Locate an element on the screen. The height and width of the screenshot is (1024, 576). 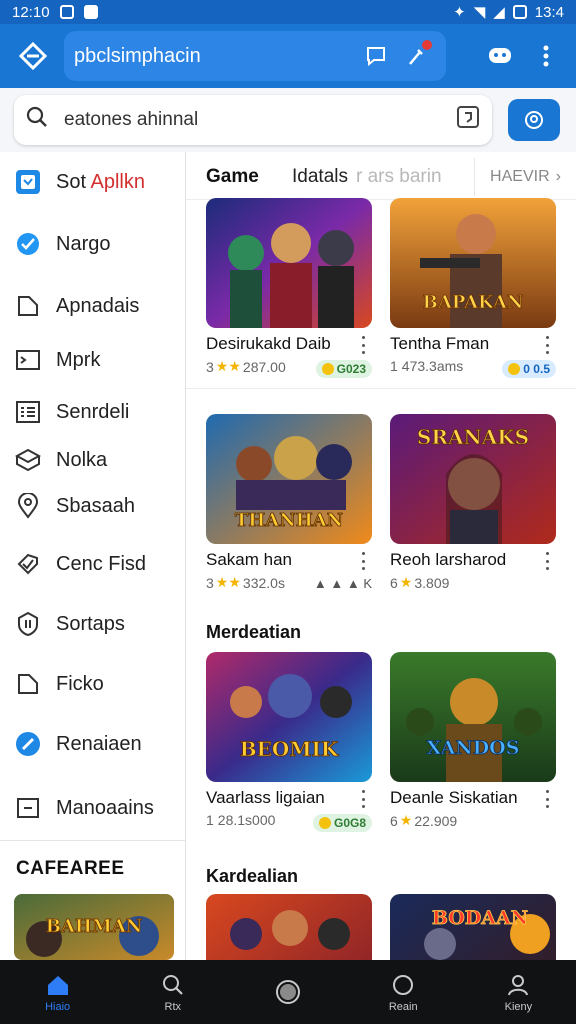
scan-icon is located at coordinates (468, 120).